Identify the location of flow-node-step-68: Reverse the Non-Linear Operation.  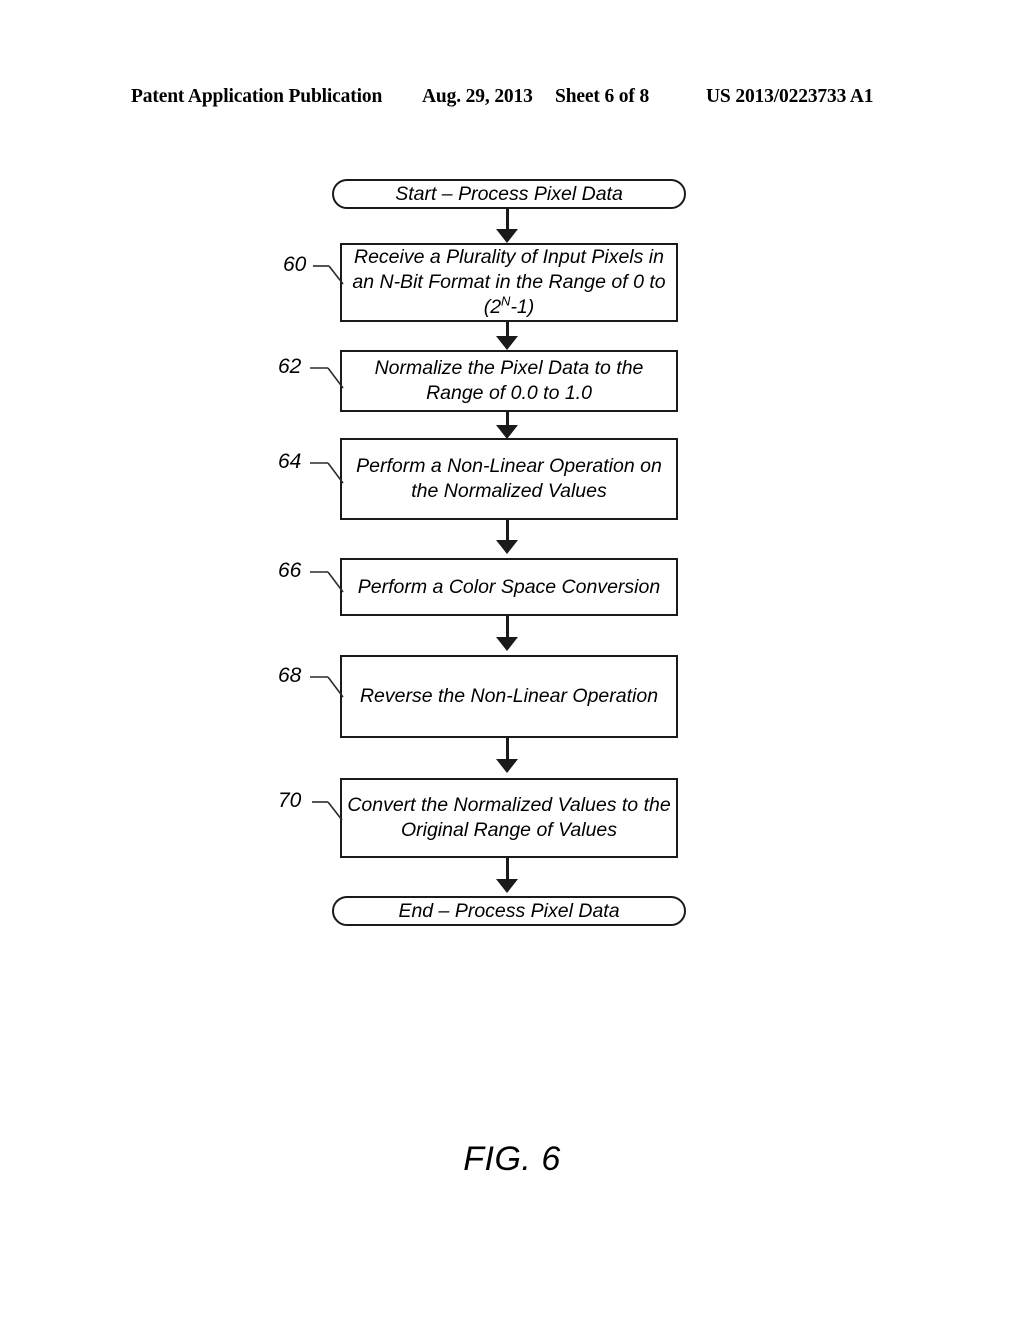
(509, 696).